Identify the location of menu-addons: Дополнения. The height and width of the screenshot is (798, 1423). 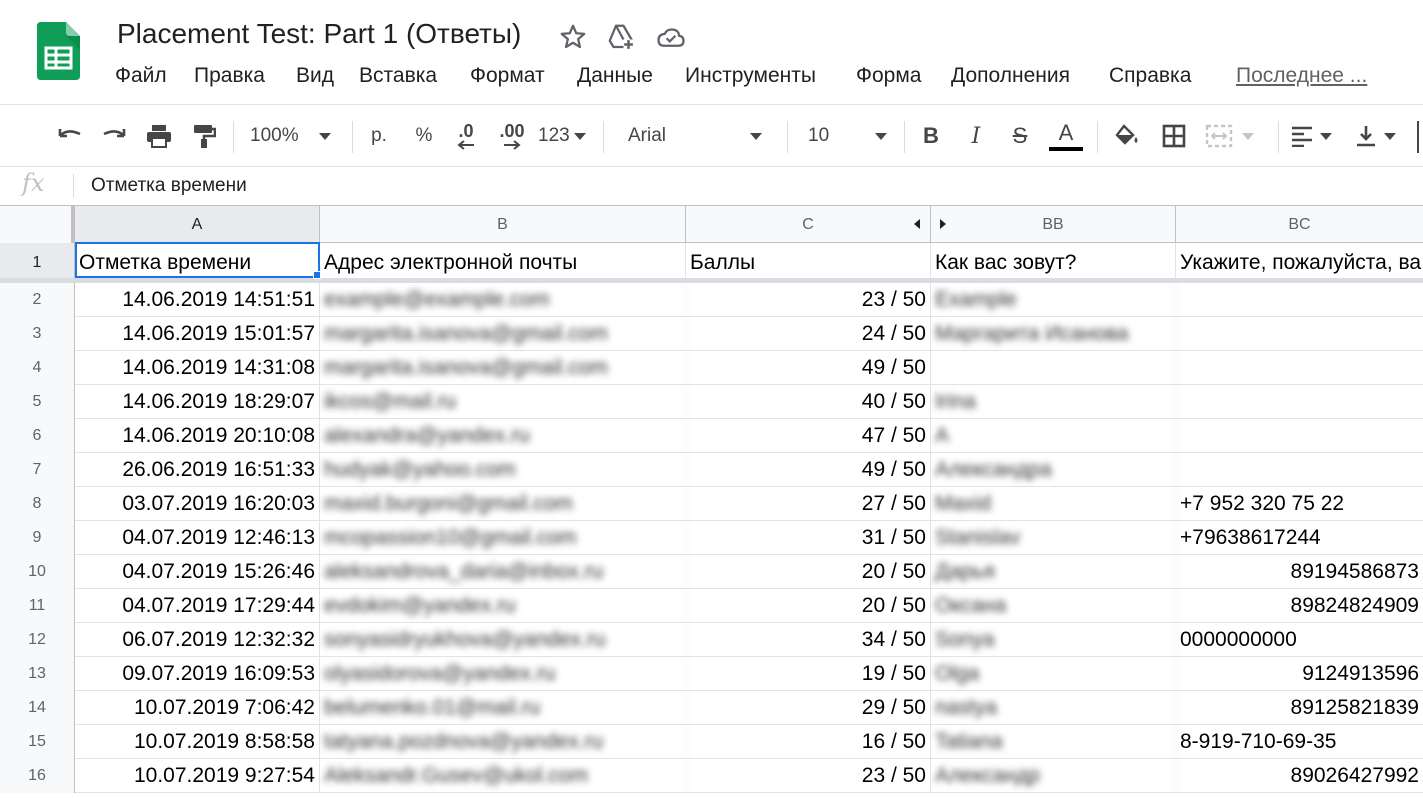
(1010, 76).